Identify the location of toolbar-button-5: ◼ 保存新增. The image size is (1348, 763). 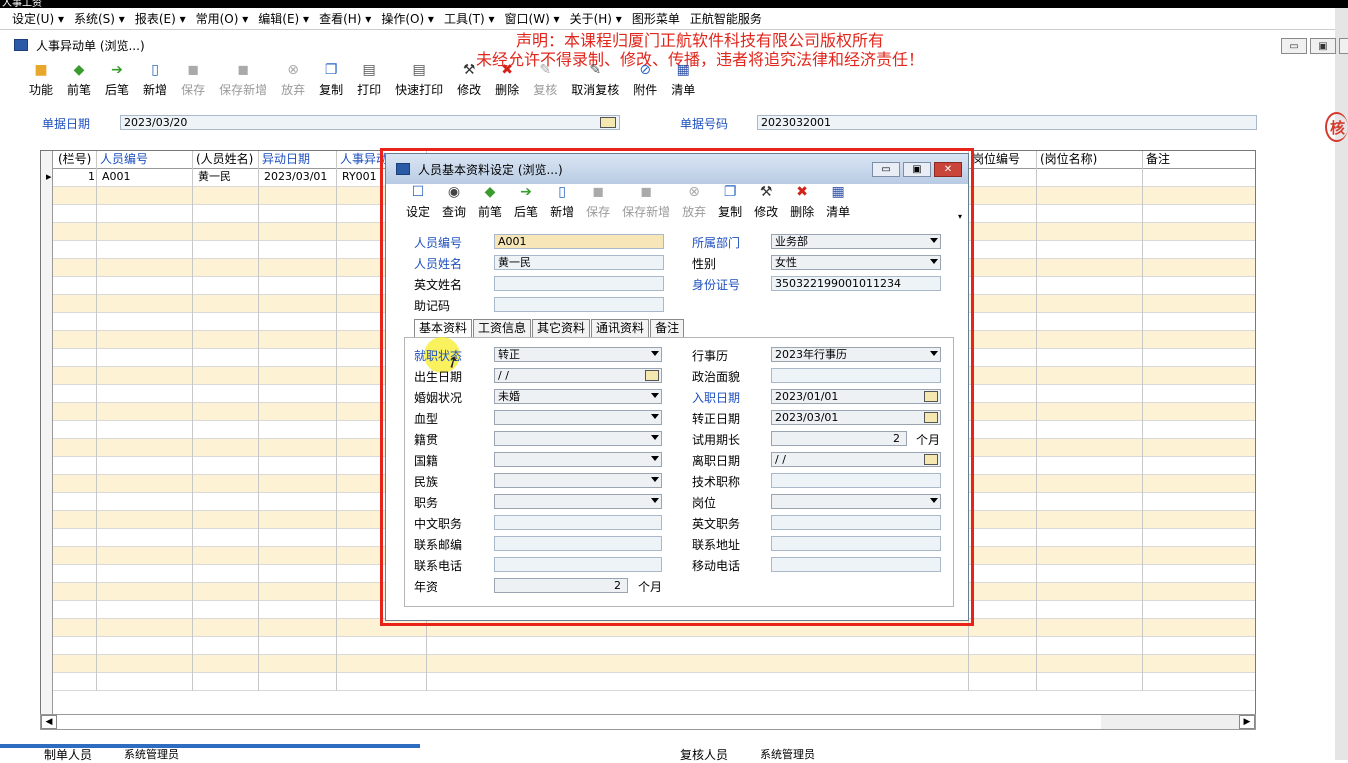
(243, 82).